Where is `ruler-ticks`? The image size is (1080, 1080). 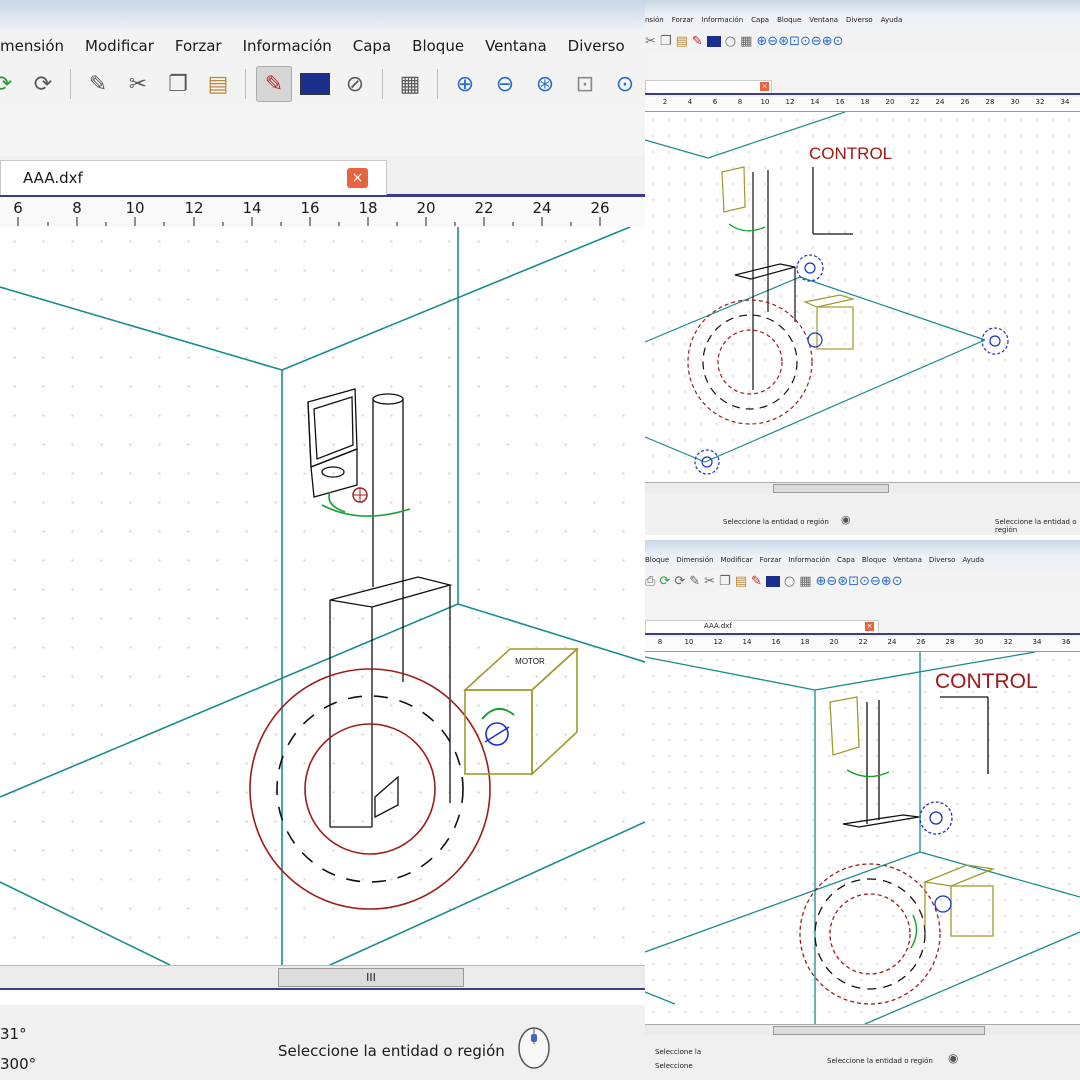 ruler-ticks is located at coordinates (309, 221).